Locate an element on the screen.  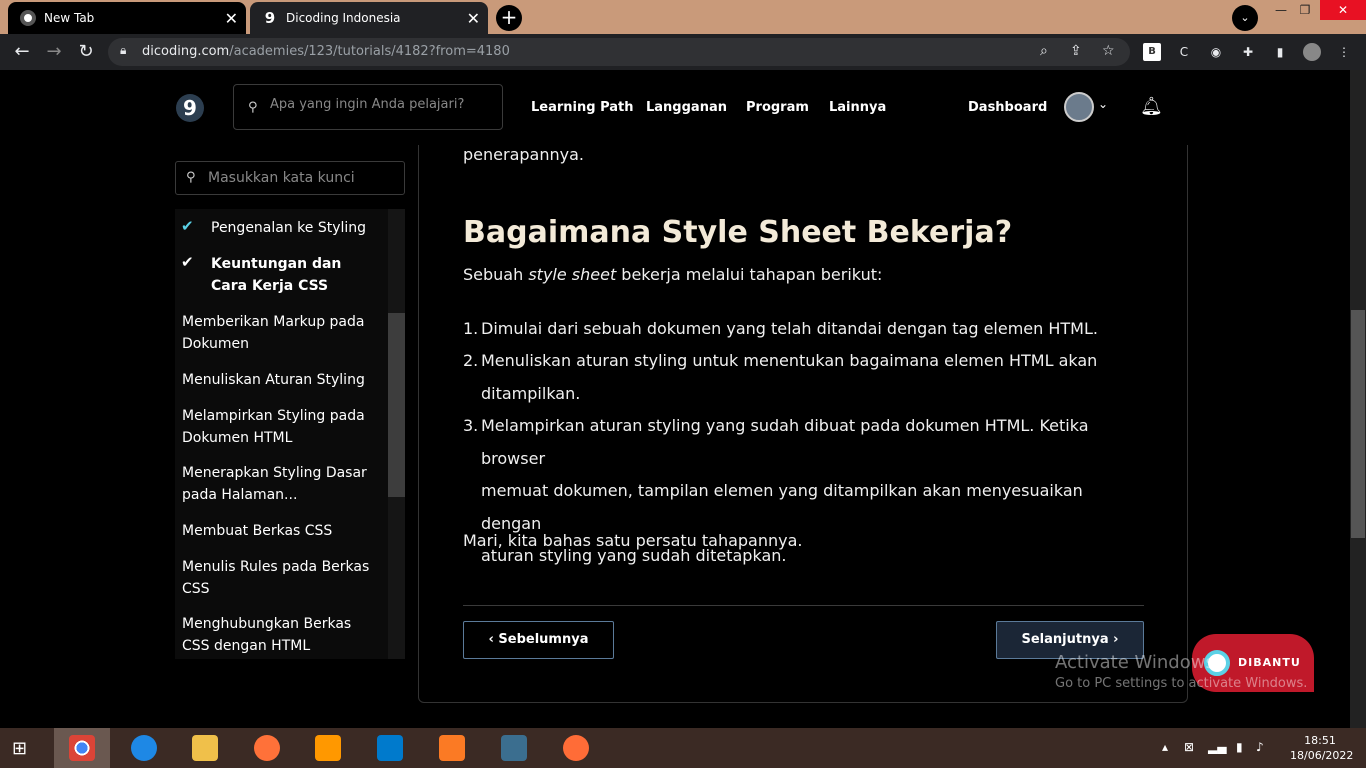
sidebar-item-pengenalan: Pengenalan ke Styling is located at coordinates (296, 228).